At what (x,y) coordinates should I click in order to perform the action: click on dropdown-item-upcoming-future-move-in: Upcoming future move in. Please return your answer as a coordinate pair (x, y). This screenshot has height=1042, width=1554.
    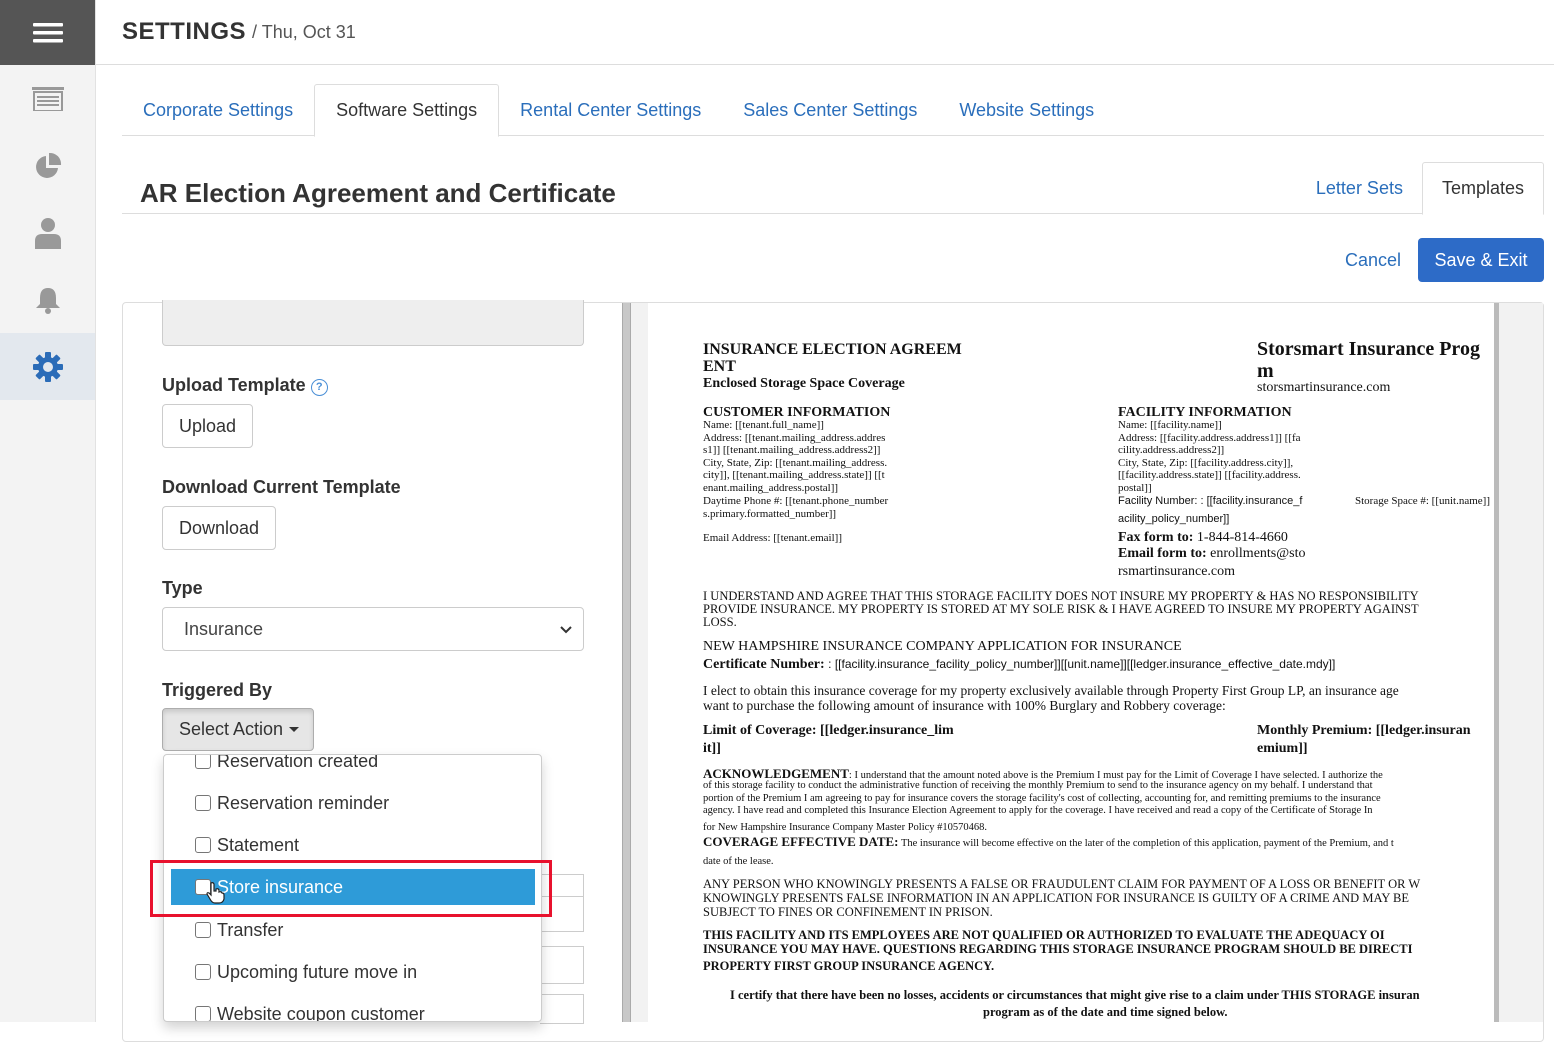
    Looking at the image, I should click on (352, 972).